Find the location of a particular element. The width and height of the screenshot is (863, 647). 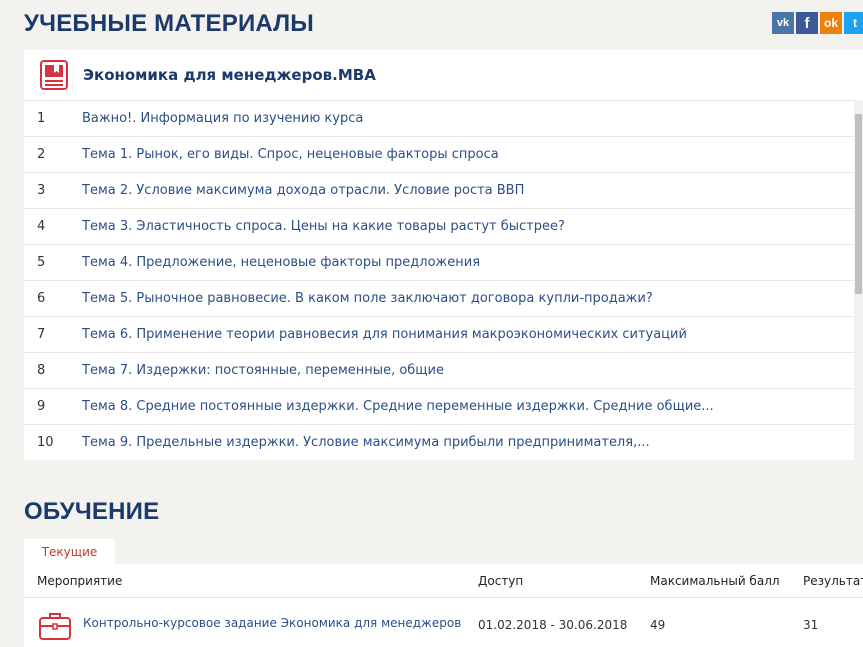

column-header-event: Мероприятие is located at coordinates (80, 581).